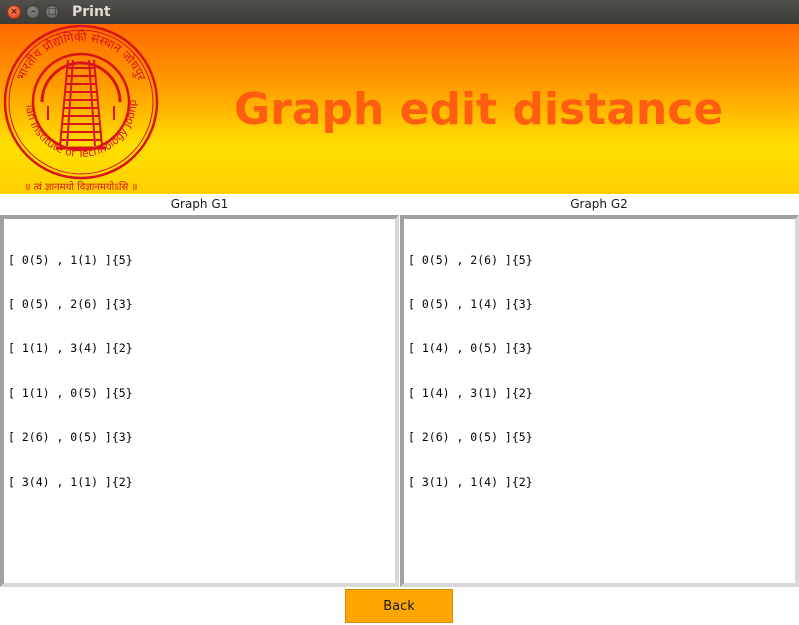 Image resolution: width=799 pixels, height=625 pixels. I want to click on minimize-icon: –, so click(33, 11).